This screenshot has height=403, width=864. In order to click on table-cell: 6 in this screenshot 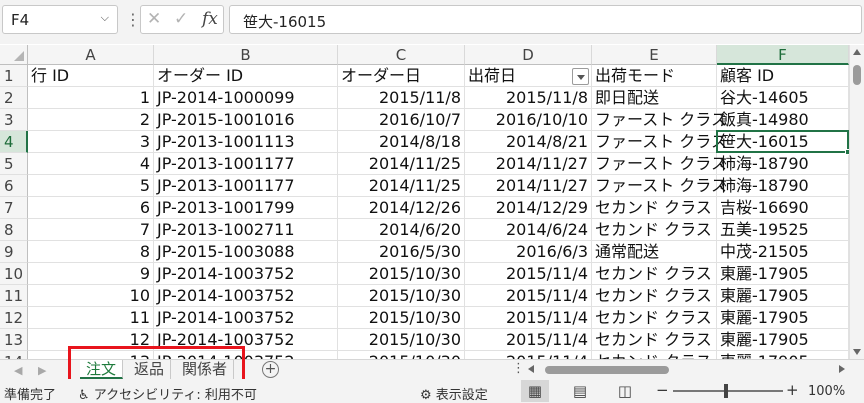, I will do `click(91, 208)`.